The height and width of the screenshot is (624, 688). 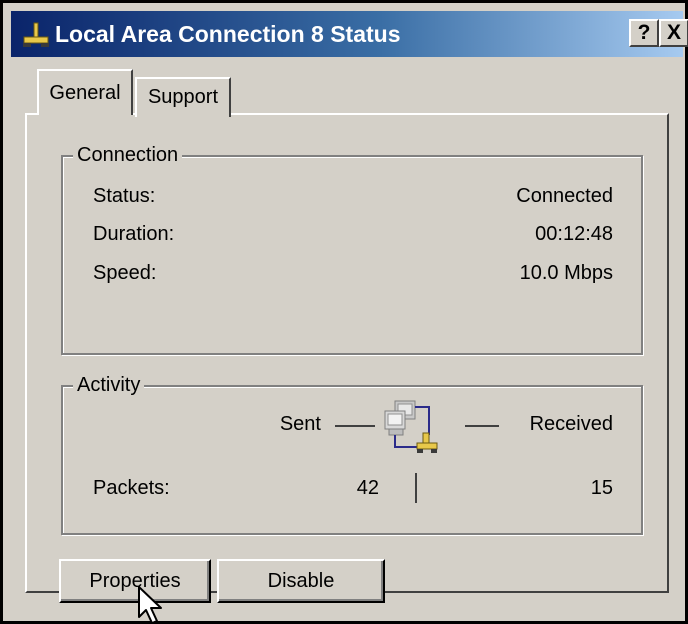 I want to click on tab-general: General, so click(x=85, y=92).